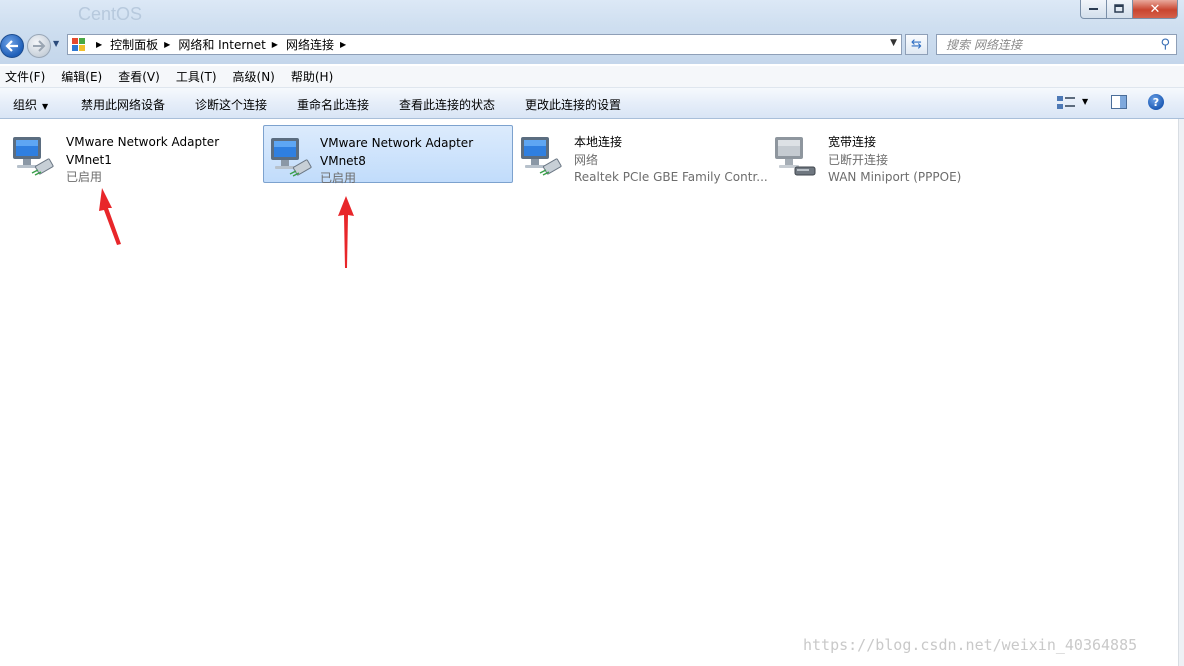  Describe the element at coordinates (81, 76) in the screenshot. I see `menu-edit: 编辑(E)` at that location.